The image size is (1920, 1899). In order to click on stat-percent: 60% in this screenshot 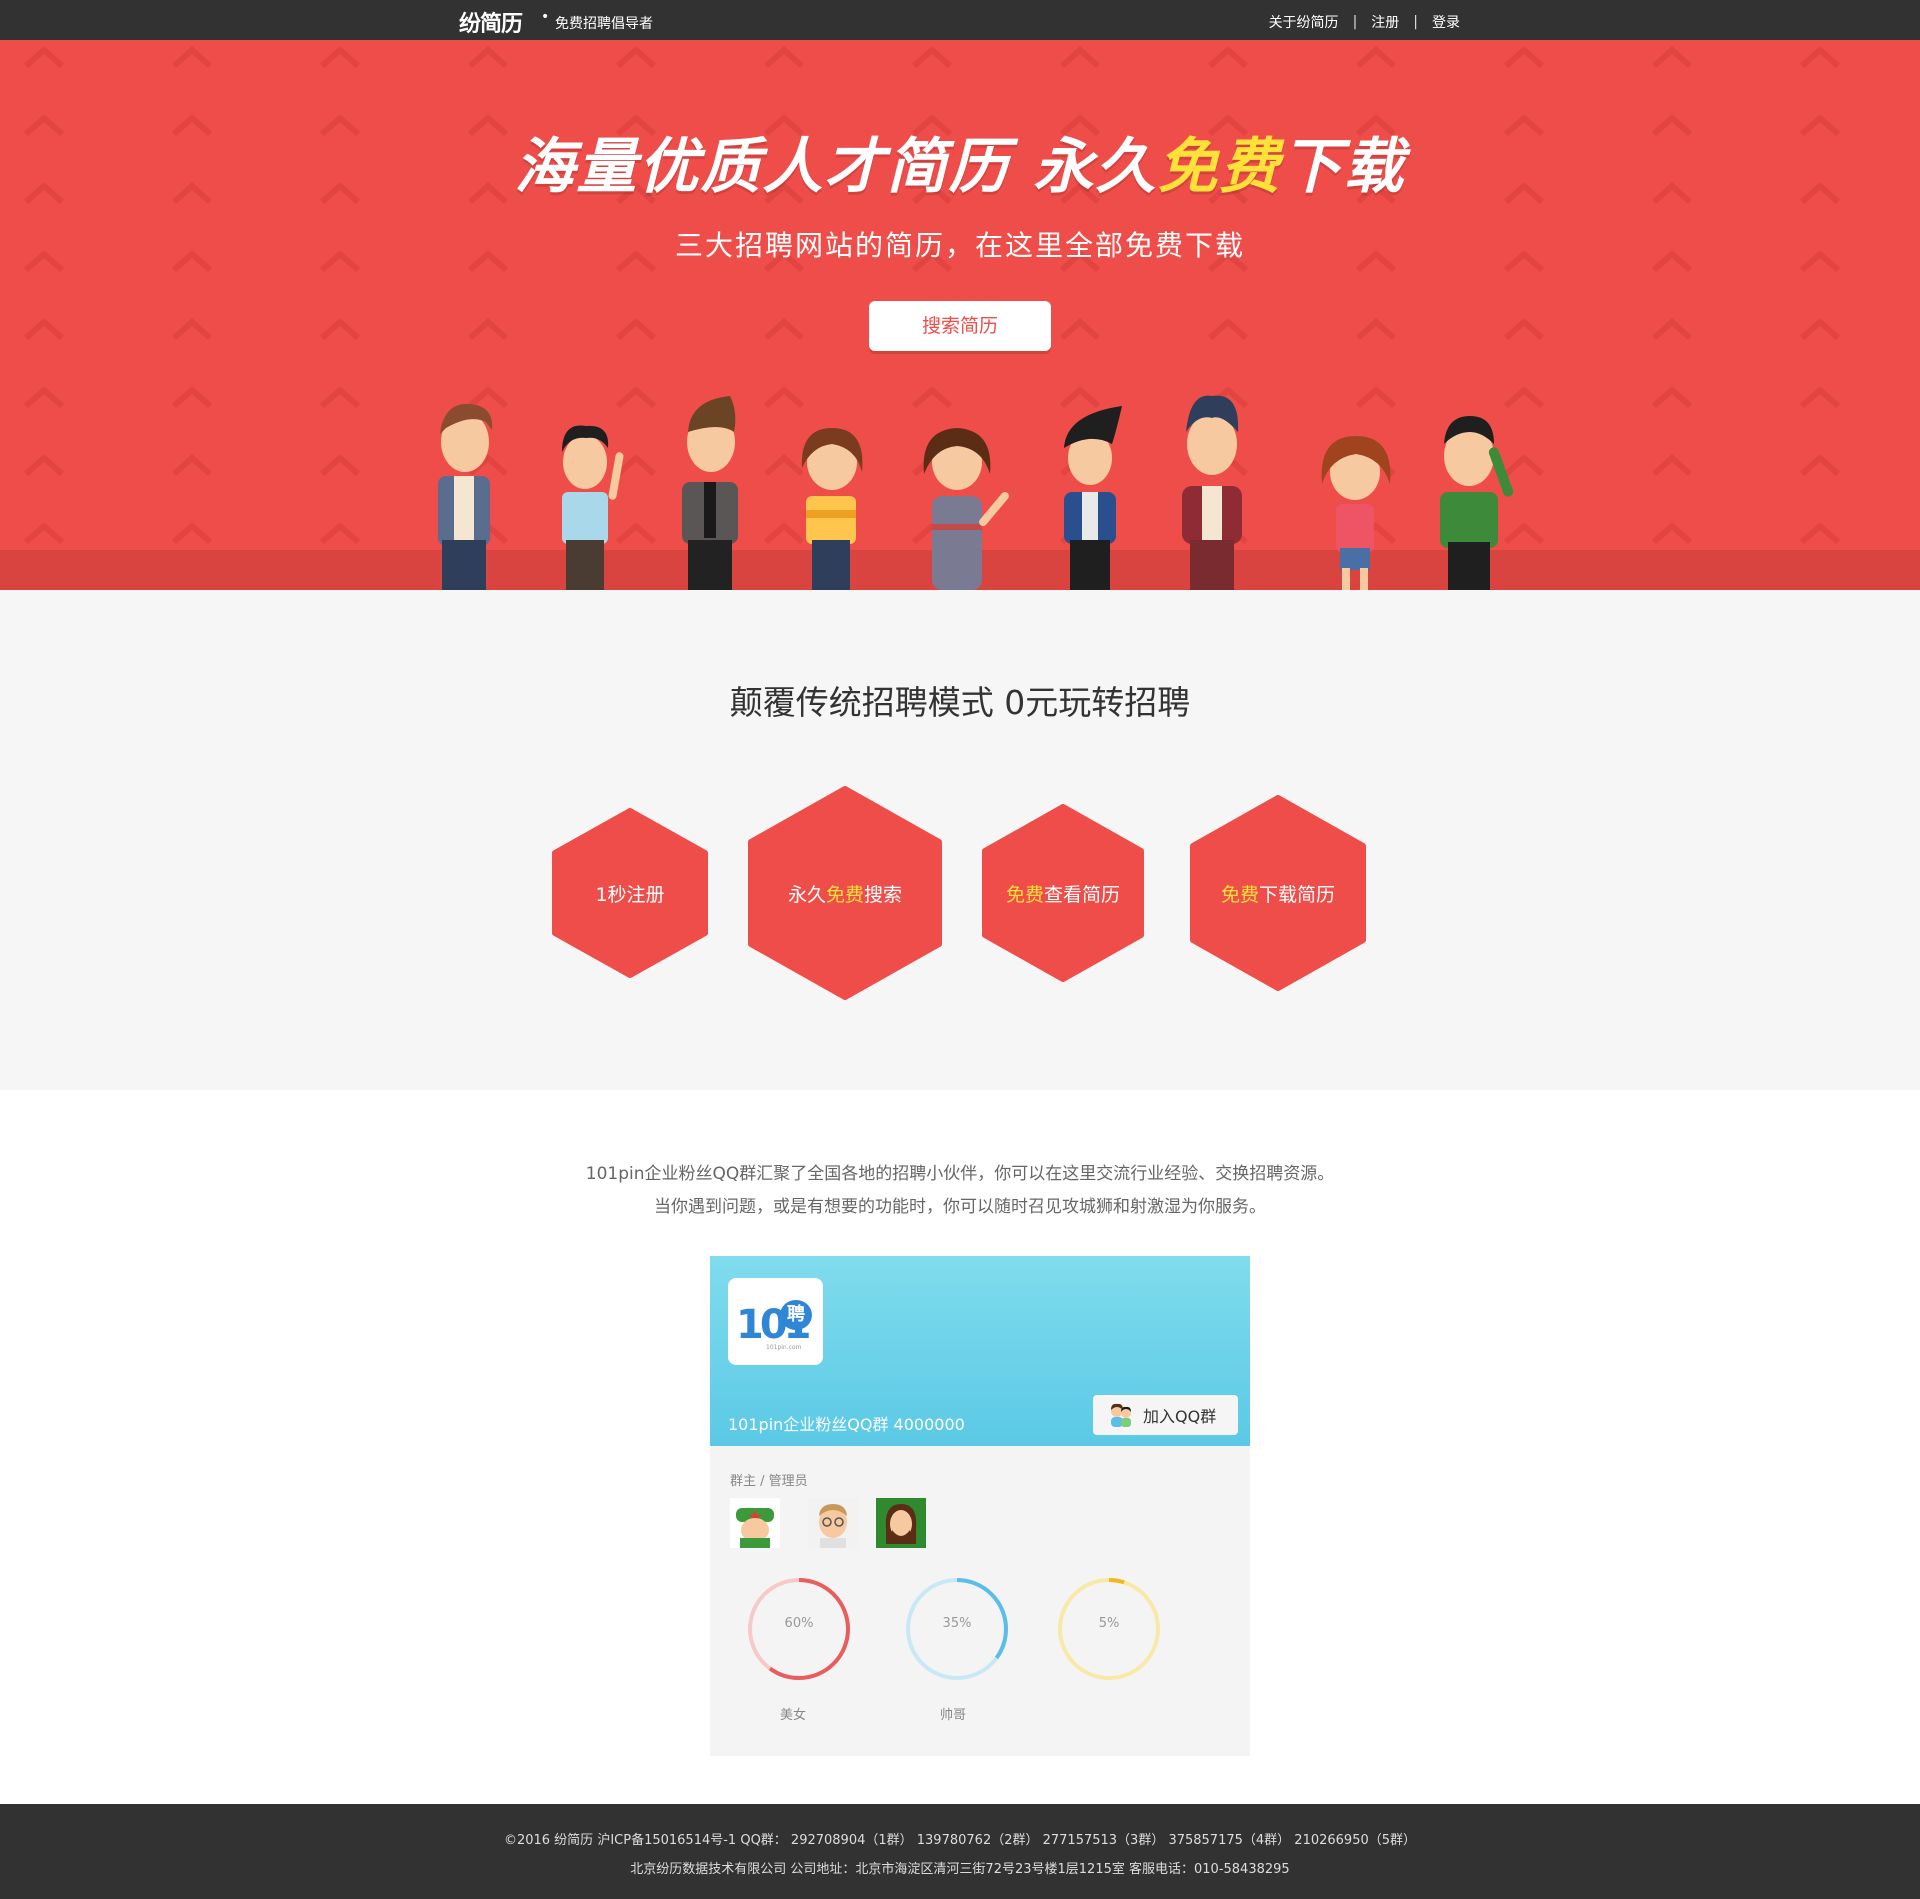, I will do `click(799, 1623)`.